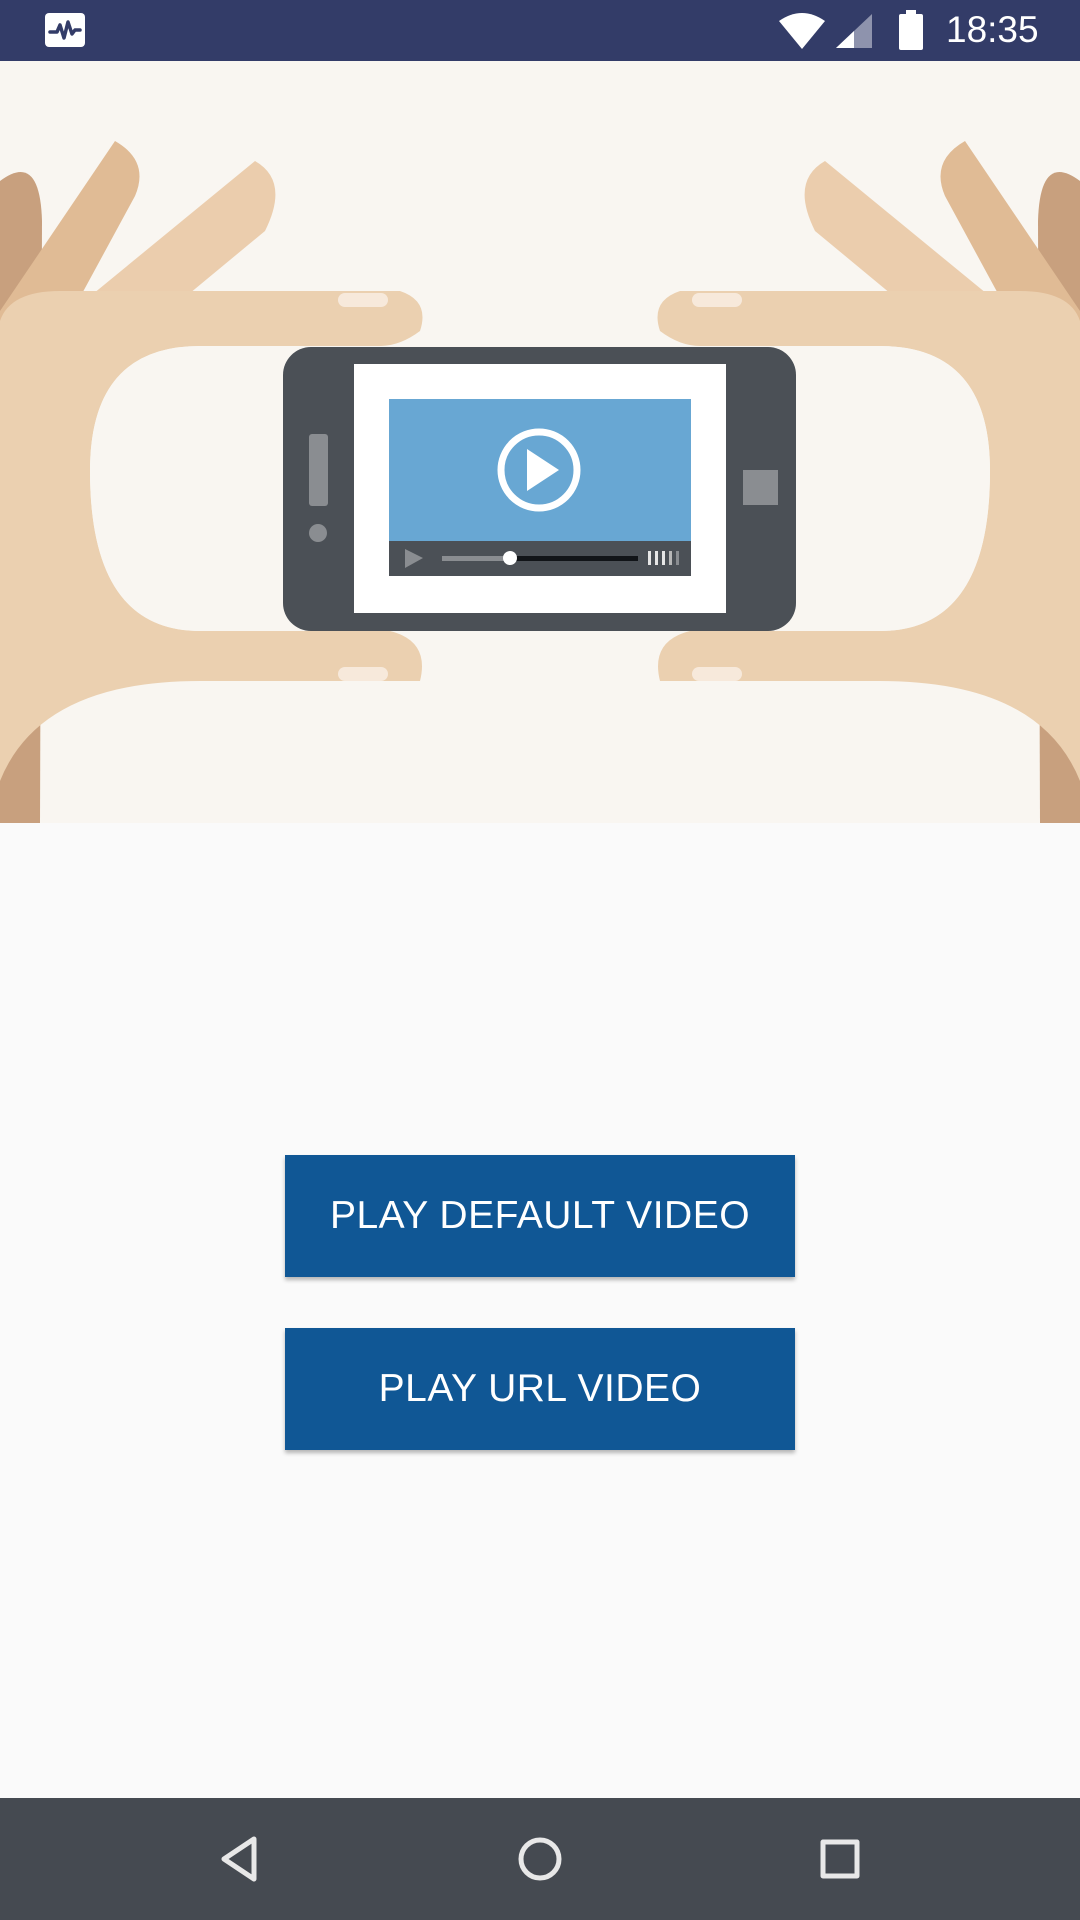  What do you see at coordinates (840, 1859) in the screenshot?
I see `recents-icon` at bounding box center [840, 1859].